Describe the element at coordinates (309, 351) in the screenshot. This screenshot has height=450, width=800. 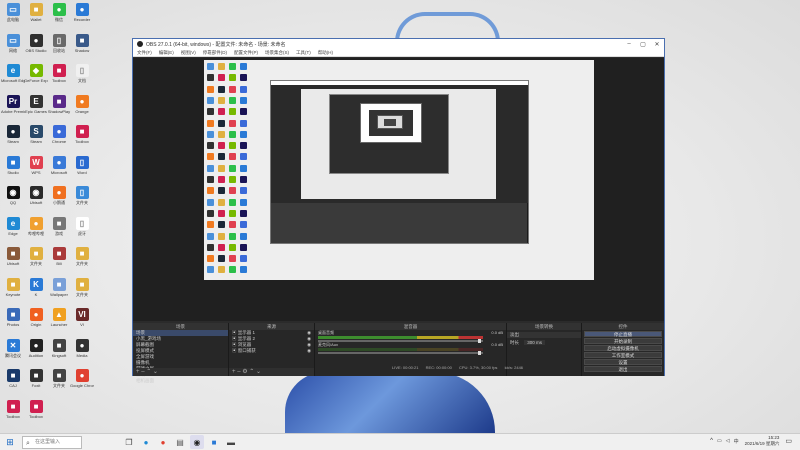
I see `eye-icon: ◉` at that location.